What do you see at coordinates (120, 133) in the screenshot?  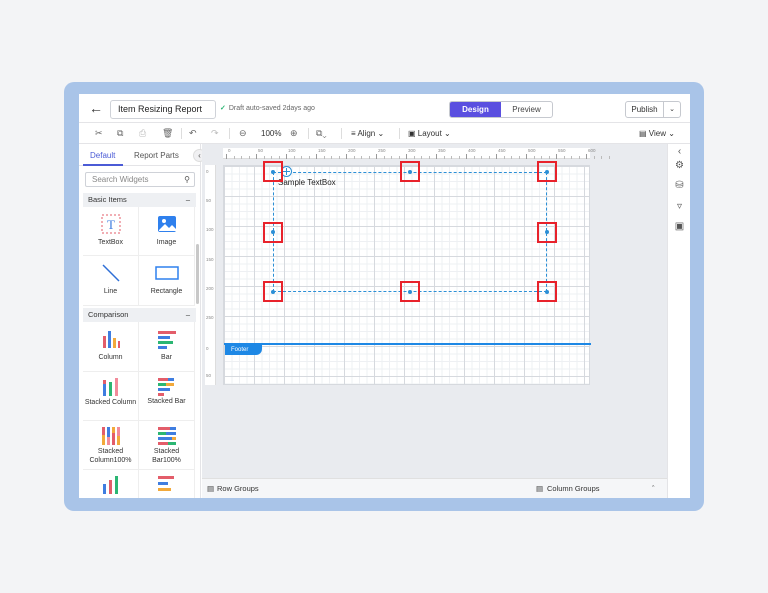 I see `copy-icon: ⧉` at bounding box center [120, 133].